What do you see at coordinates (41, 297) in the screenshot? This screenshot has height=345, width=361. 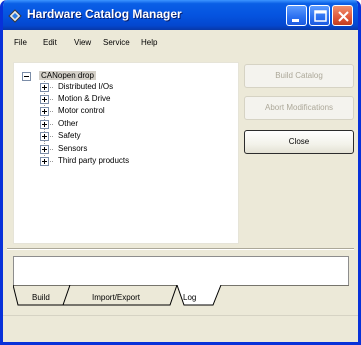 I see `tab-build: Build` at bounding box center [41, 297].